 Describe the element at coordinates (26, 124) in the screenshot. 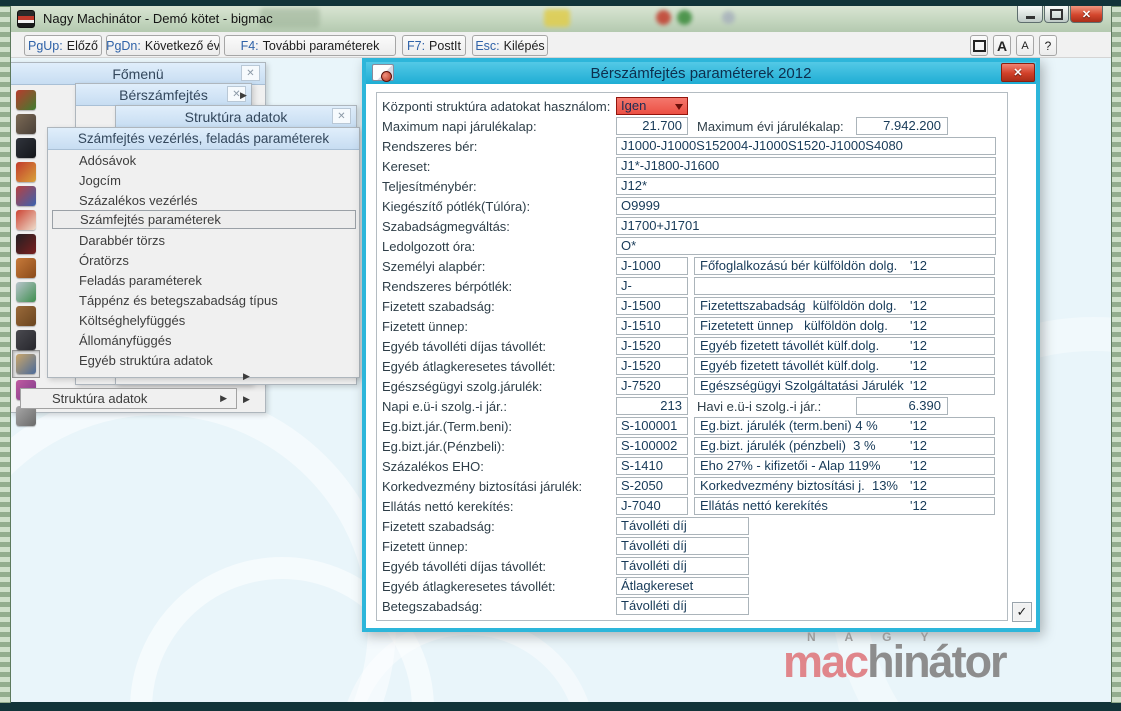

I see `tools-icon` at that location.